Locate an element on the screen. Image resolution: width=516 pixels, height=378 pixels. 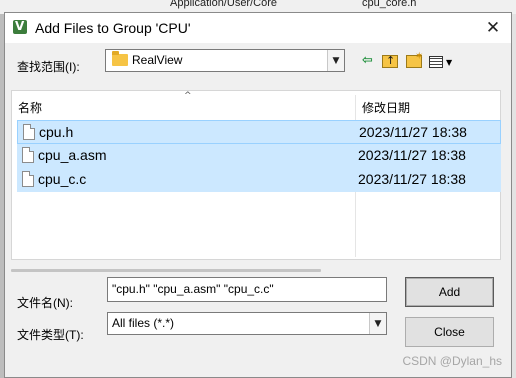
look-in-value: RealView is located at coordinates (157, 60).